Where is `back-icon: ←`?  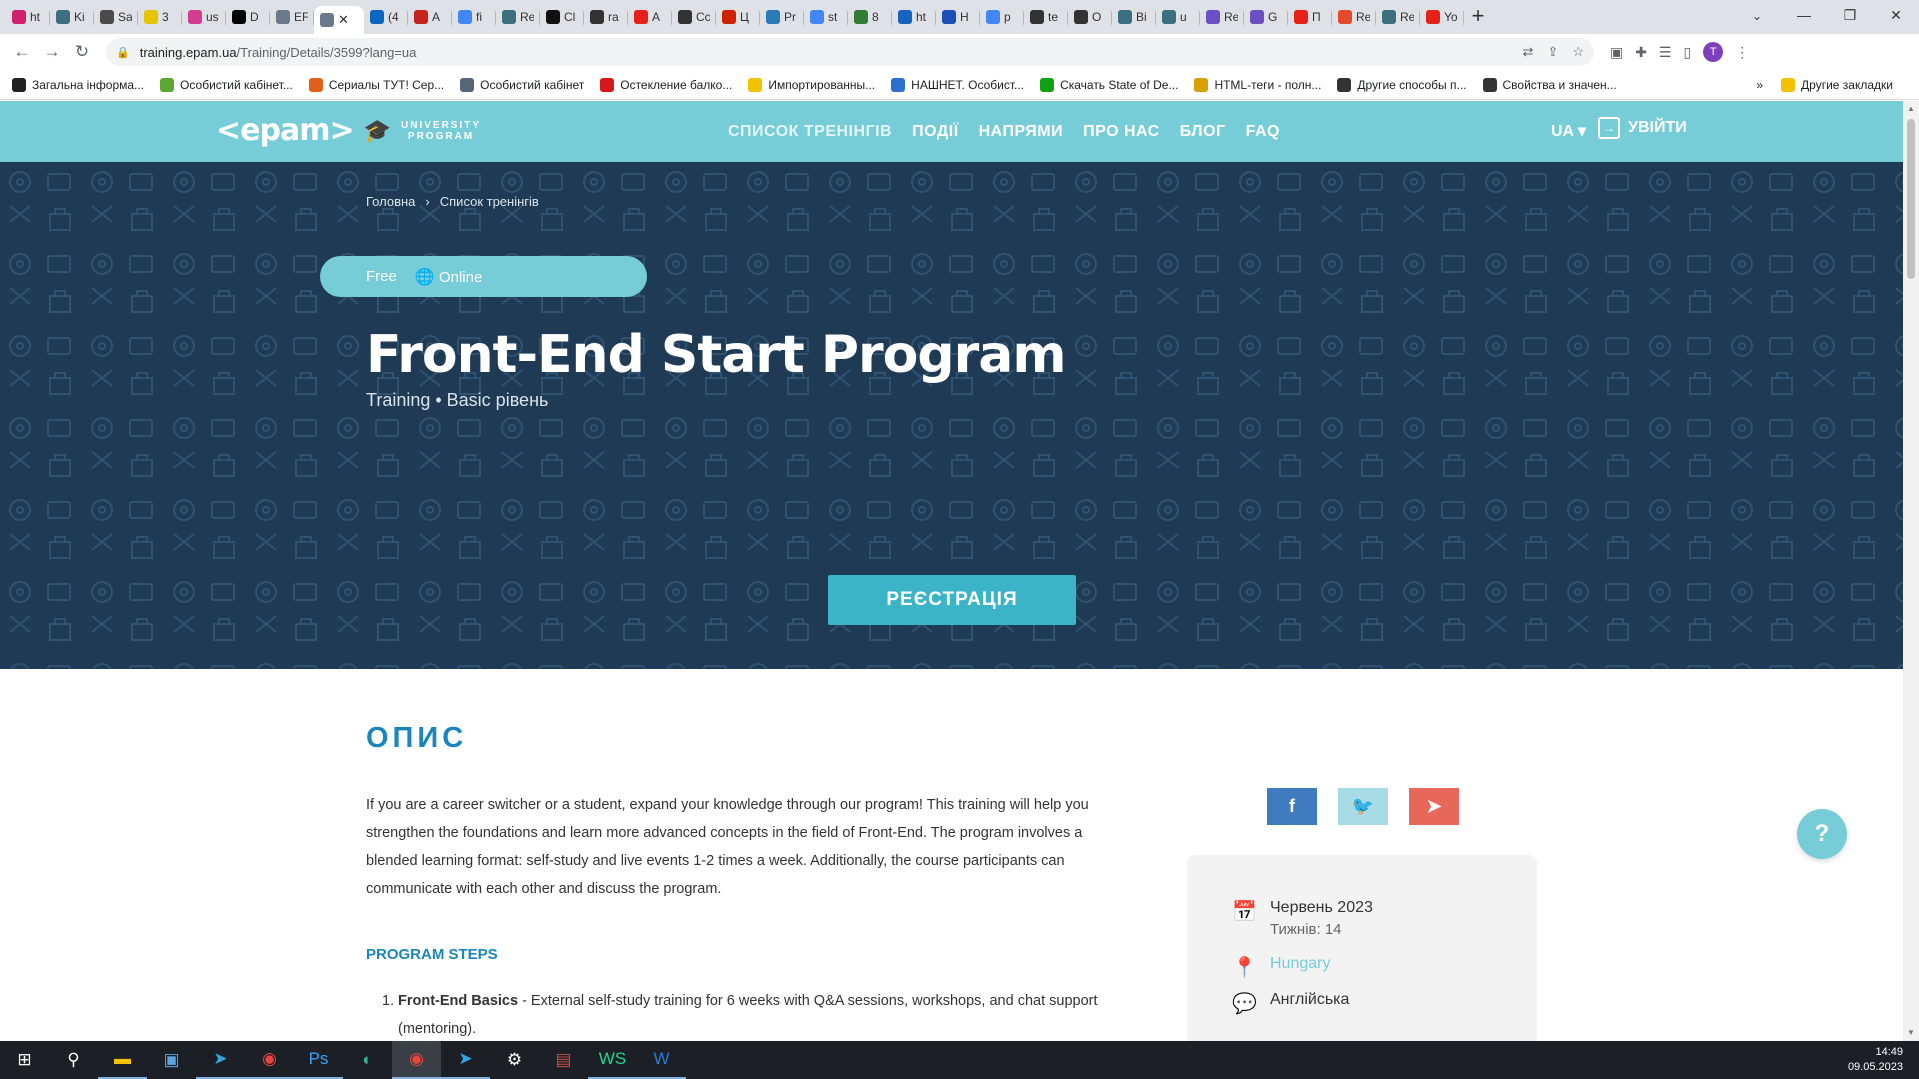 back-icon: ← is located at coordinates (22, 52).